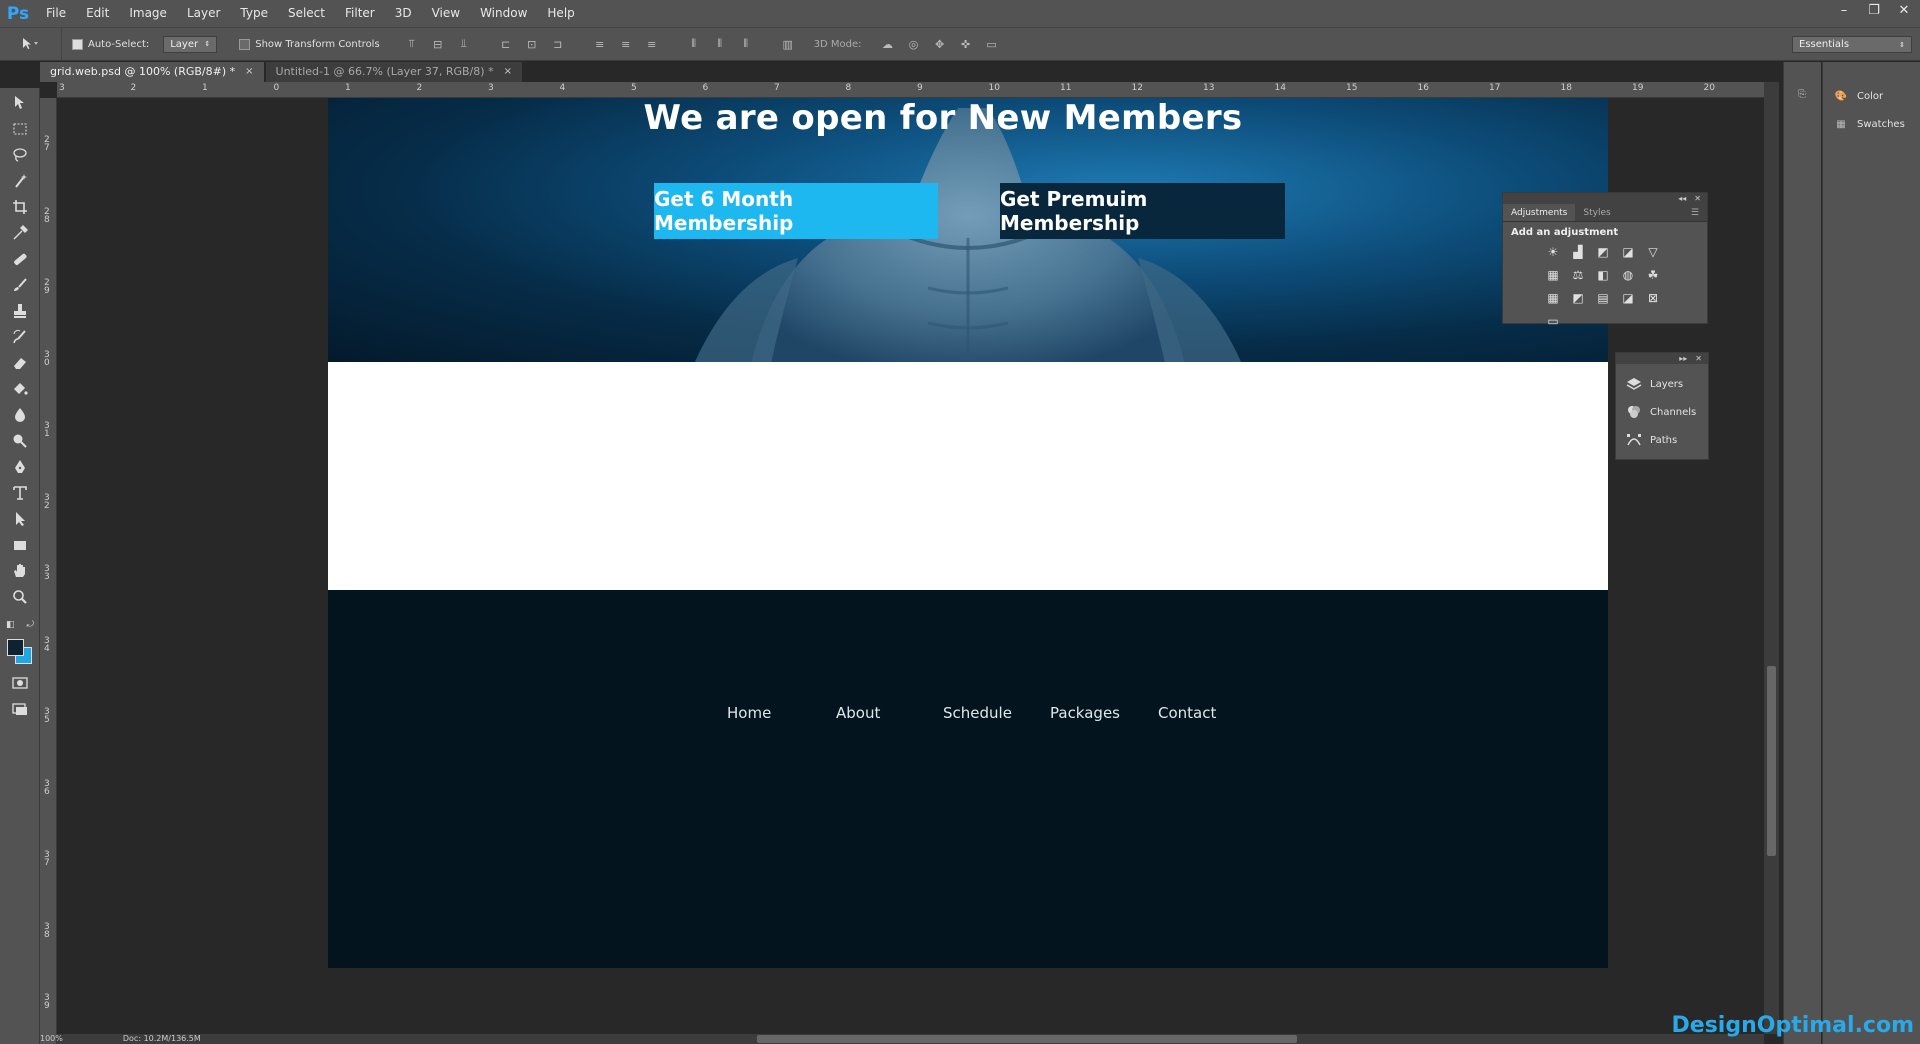 The image size is (1920, 1044). I want to click on color-dock-item: 🎨 Color, so click(1871, 96).